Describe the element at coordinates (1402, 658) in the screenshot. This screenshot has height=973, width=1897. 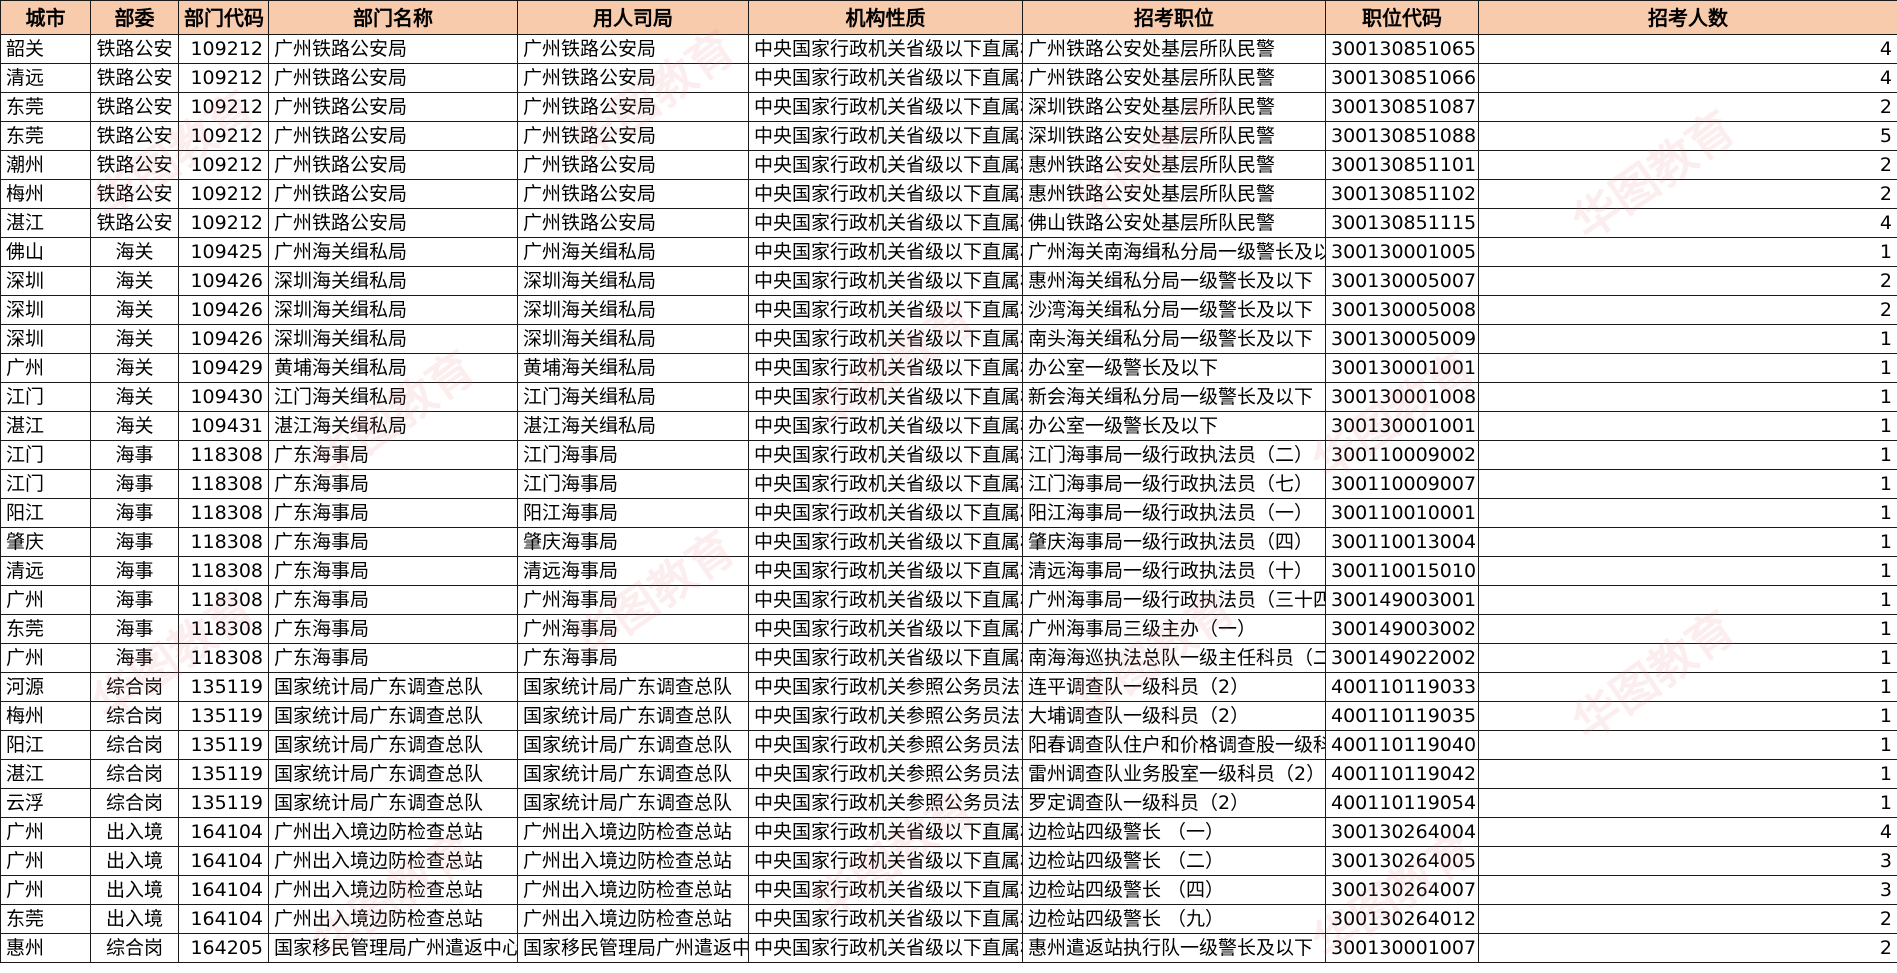
I see `cell-position-code: 300149022002` at that location.